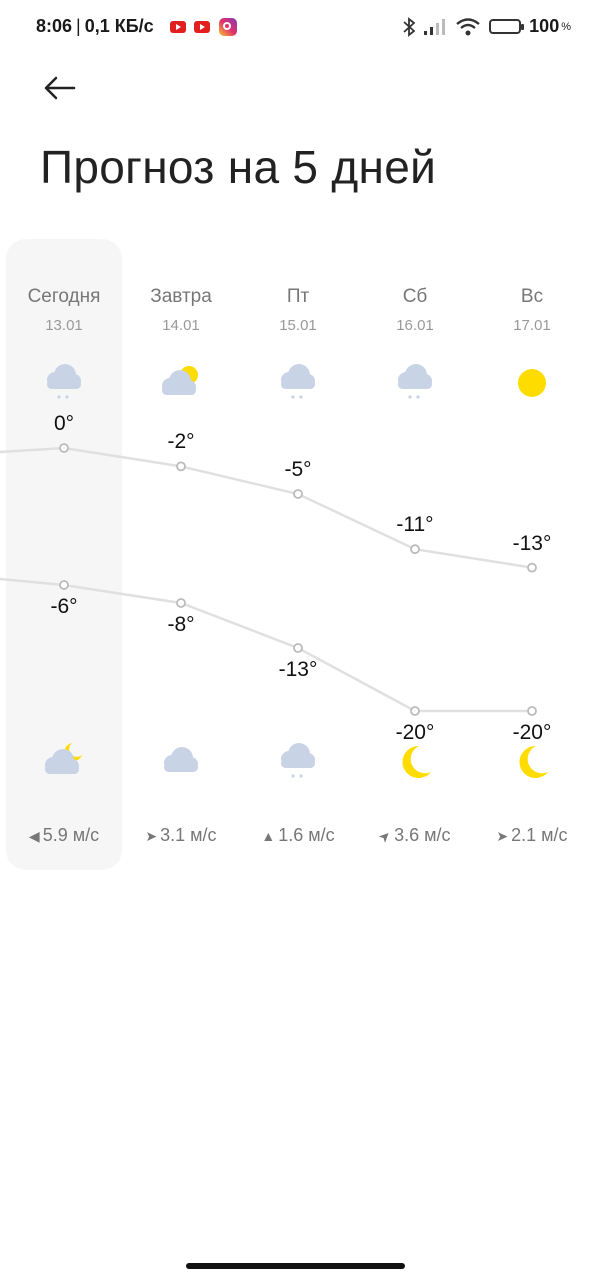  Describe the element at coordinates (266, 507) in the screenshot. I see `high-temp-line` at that location.